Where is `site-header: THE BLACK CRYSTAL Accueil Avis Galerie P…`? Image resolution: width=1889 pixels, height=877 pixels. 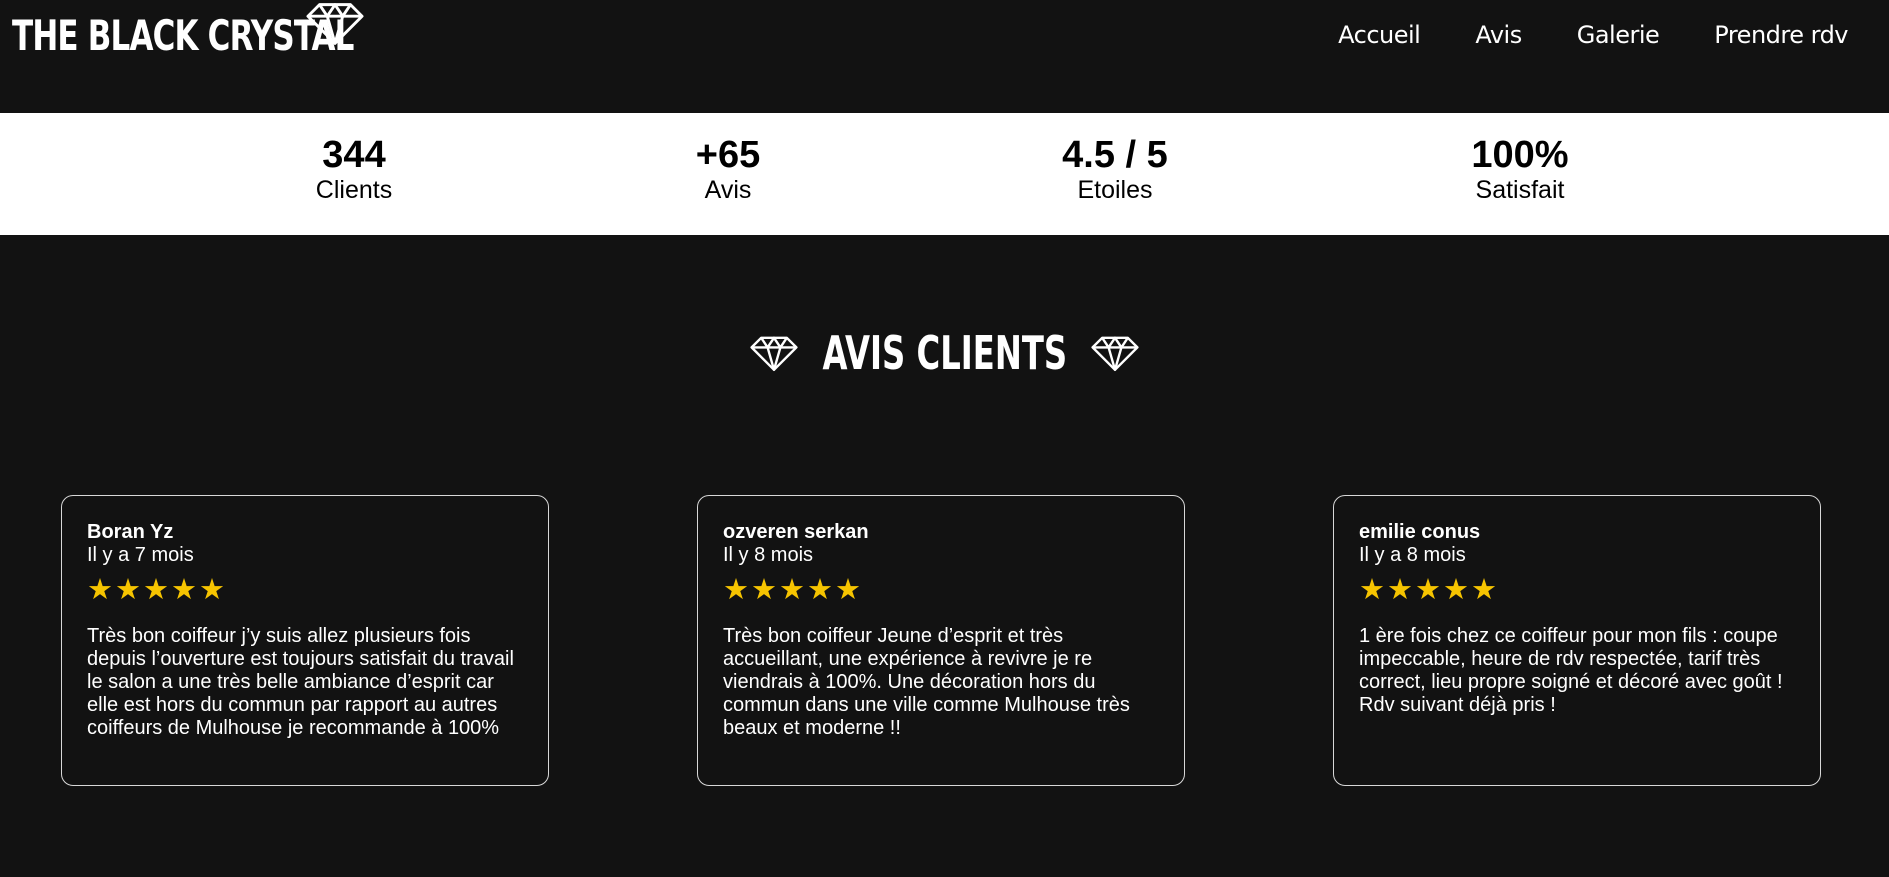 site-header: THE BLACK CRYSTAL Accueil Avis Galerie P… is located at coordinates (944, 56).